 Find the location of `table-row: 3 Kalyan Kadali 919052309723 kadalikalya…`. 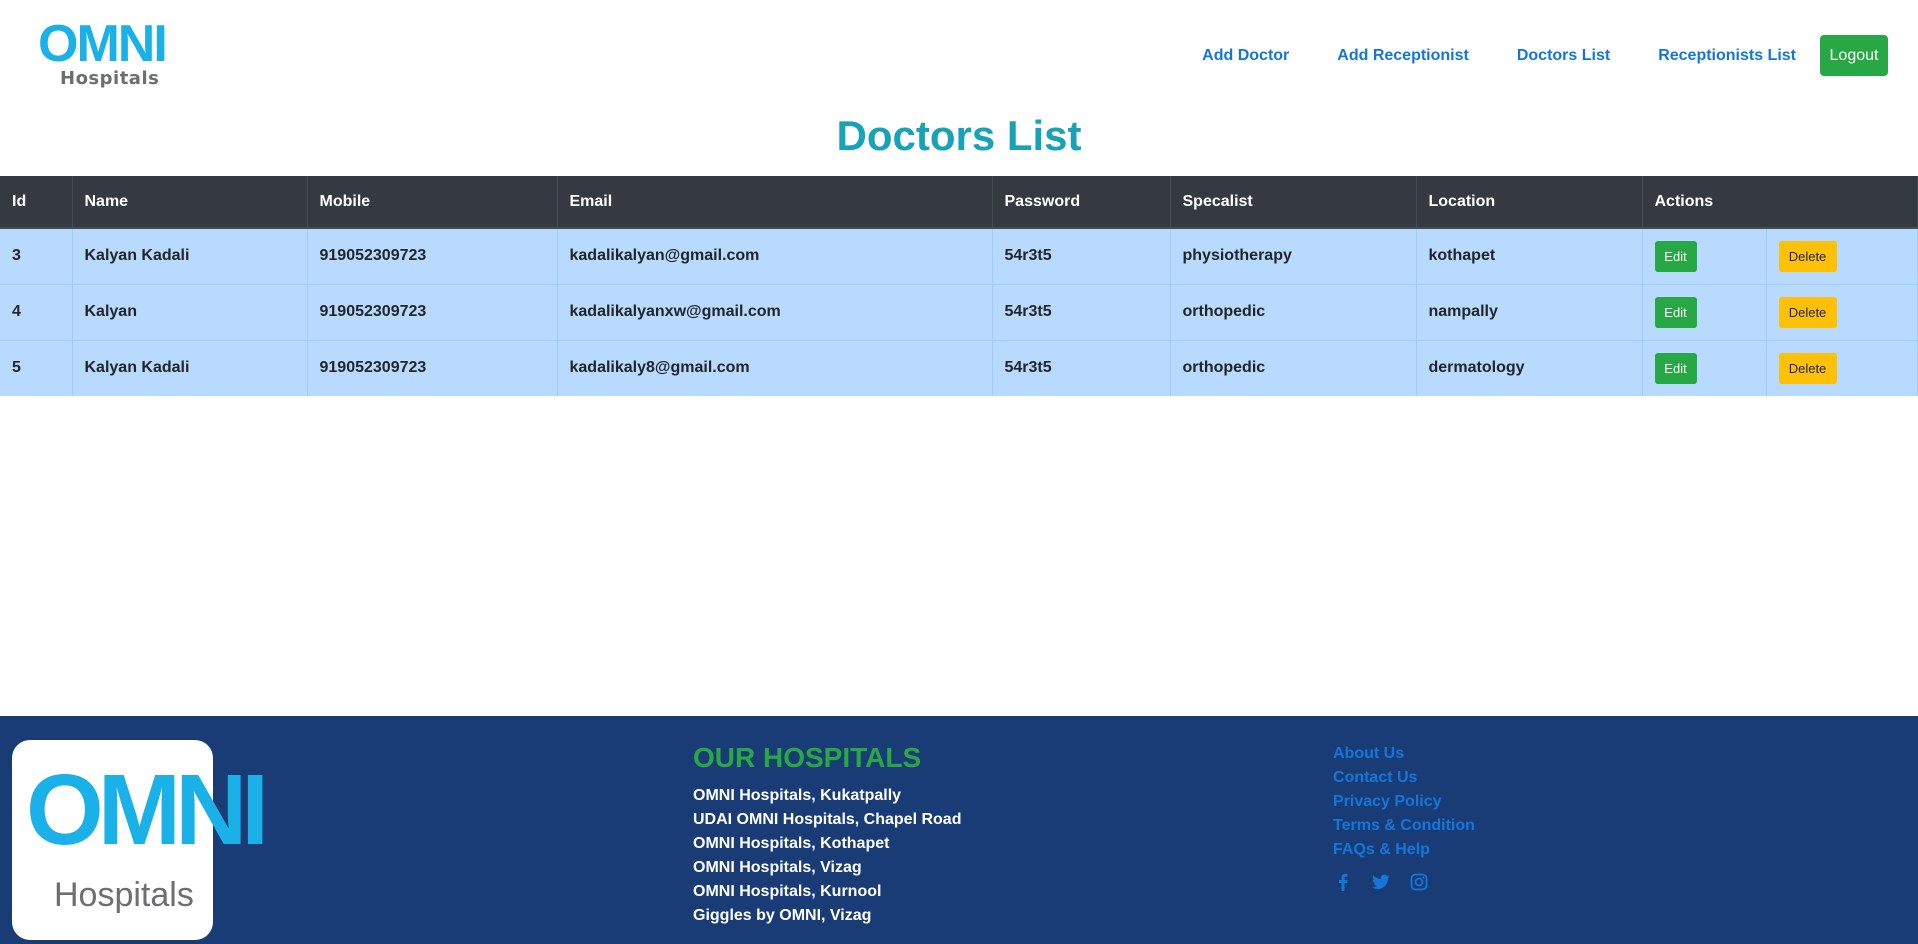

table-row: 3 Kalyan Kadali 919052309723 kadalikalya… is located at coordinates (959, 255).